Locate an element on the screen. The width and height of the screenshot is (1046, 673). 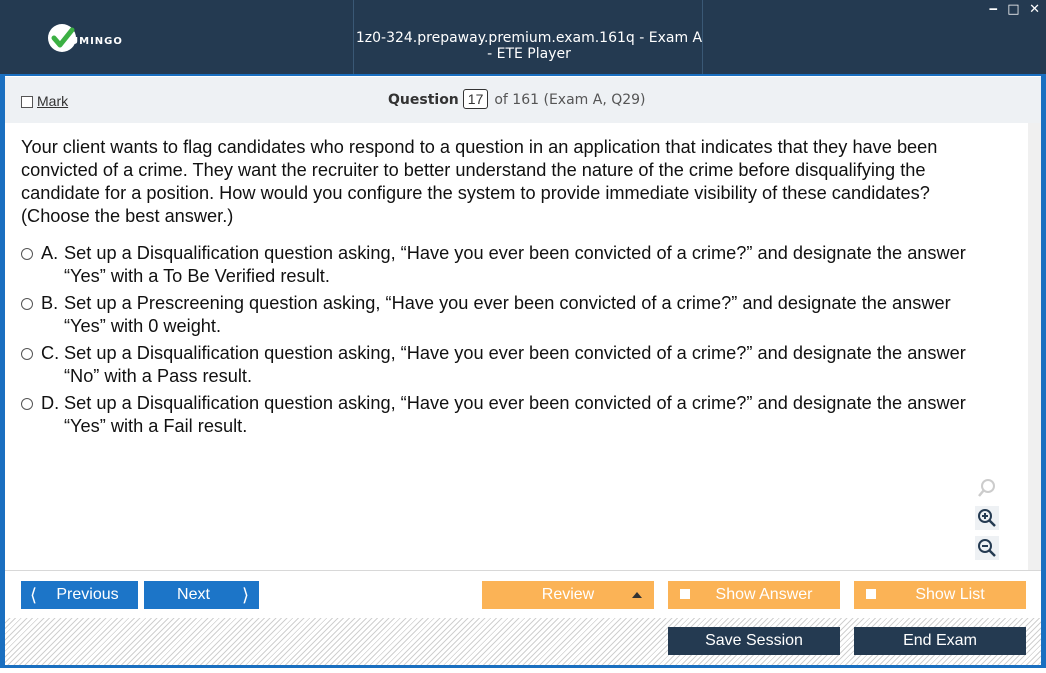
mark-label: Mark is located at coordinates (53, 101).